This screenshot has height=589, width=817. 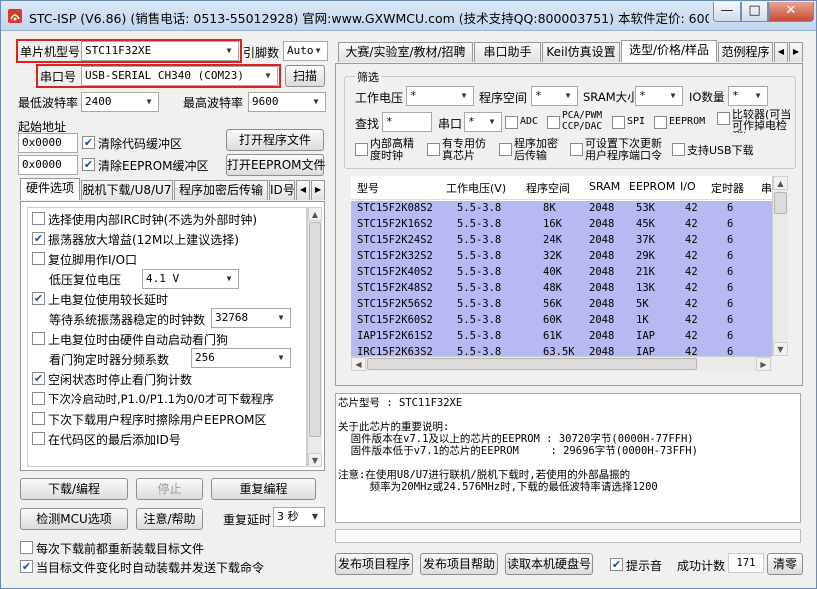 What do you see at coordinates (169, 519) in the screenshot?
I see `notice-help-button: 注意/帮助` at bounding box center [169, 519].